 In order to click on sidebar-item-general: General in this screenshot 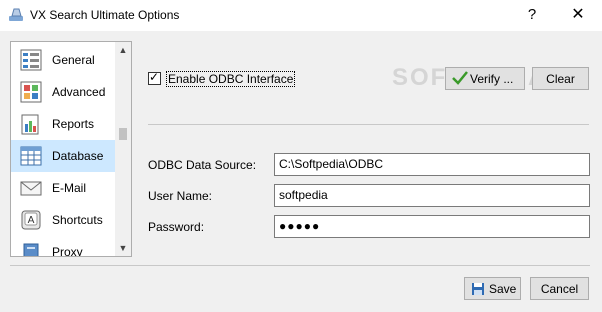, I will do `click(63, 60)`.